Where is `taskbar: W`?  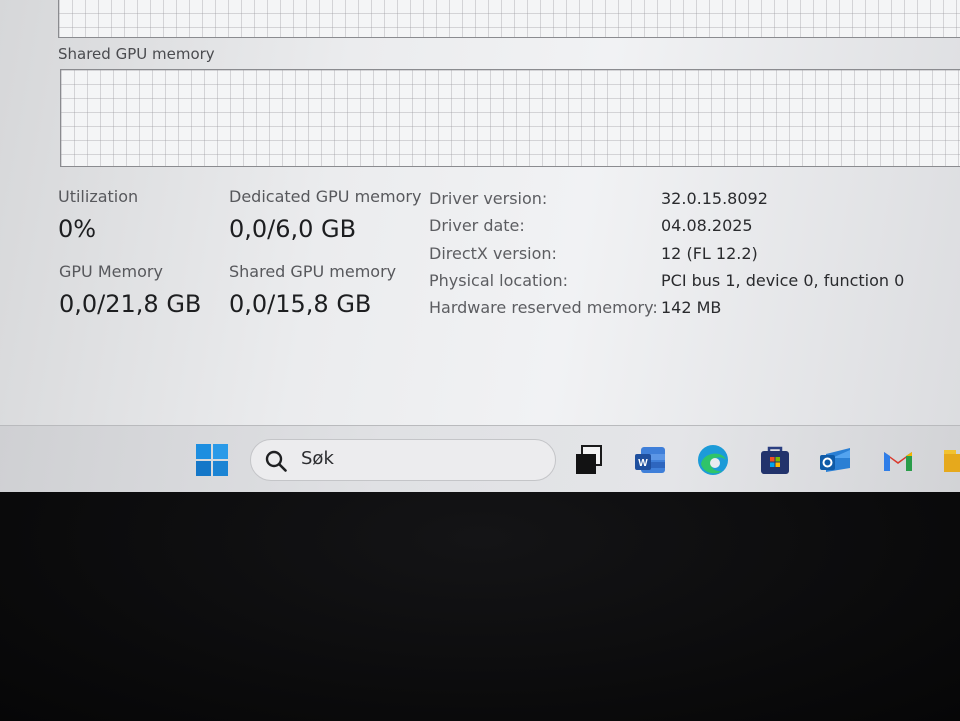 taskbar: W is located at coordinates (480, 458).